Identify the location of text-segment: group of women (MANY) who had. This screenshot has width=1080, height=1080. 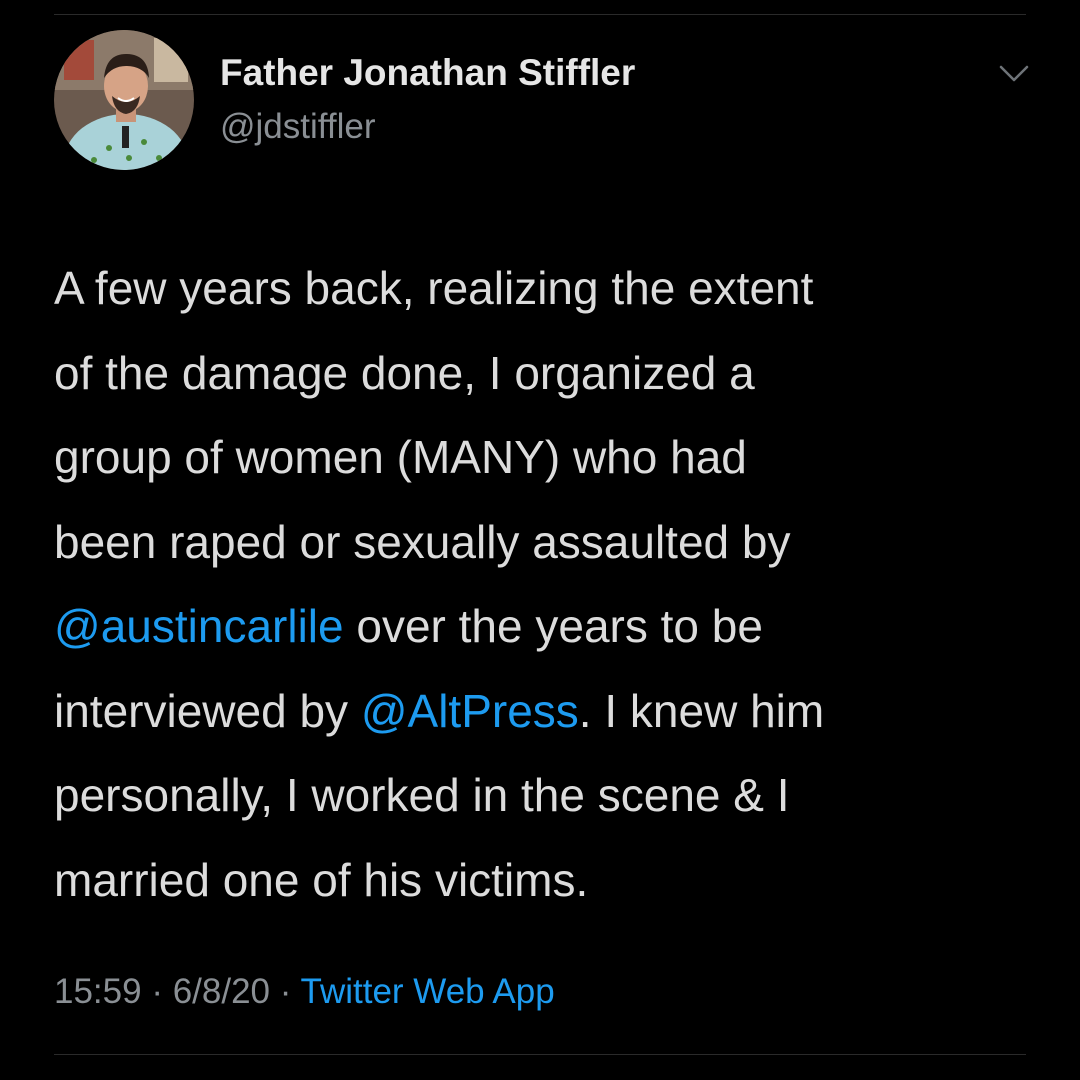
(400, 457).